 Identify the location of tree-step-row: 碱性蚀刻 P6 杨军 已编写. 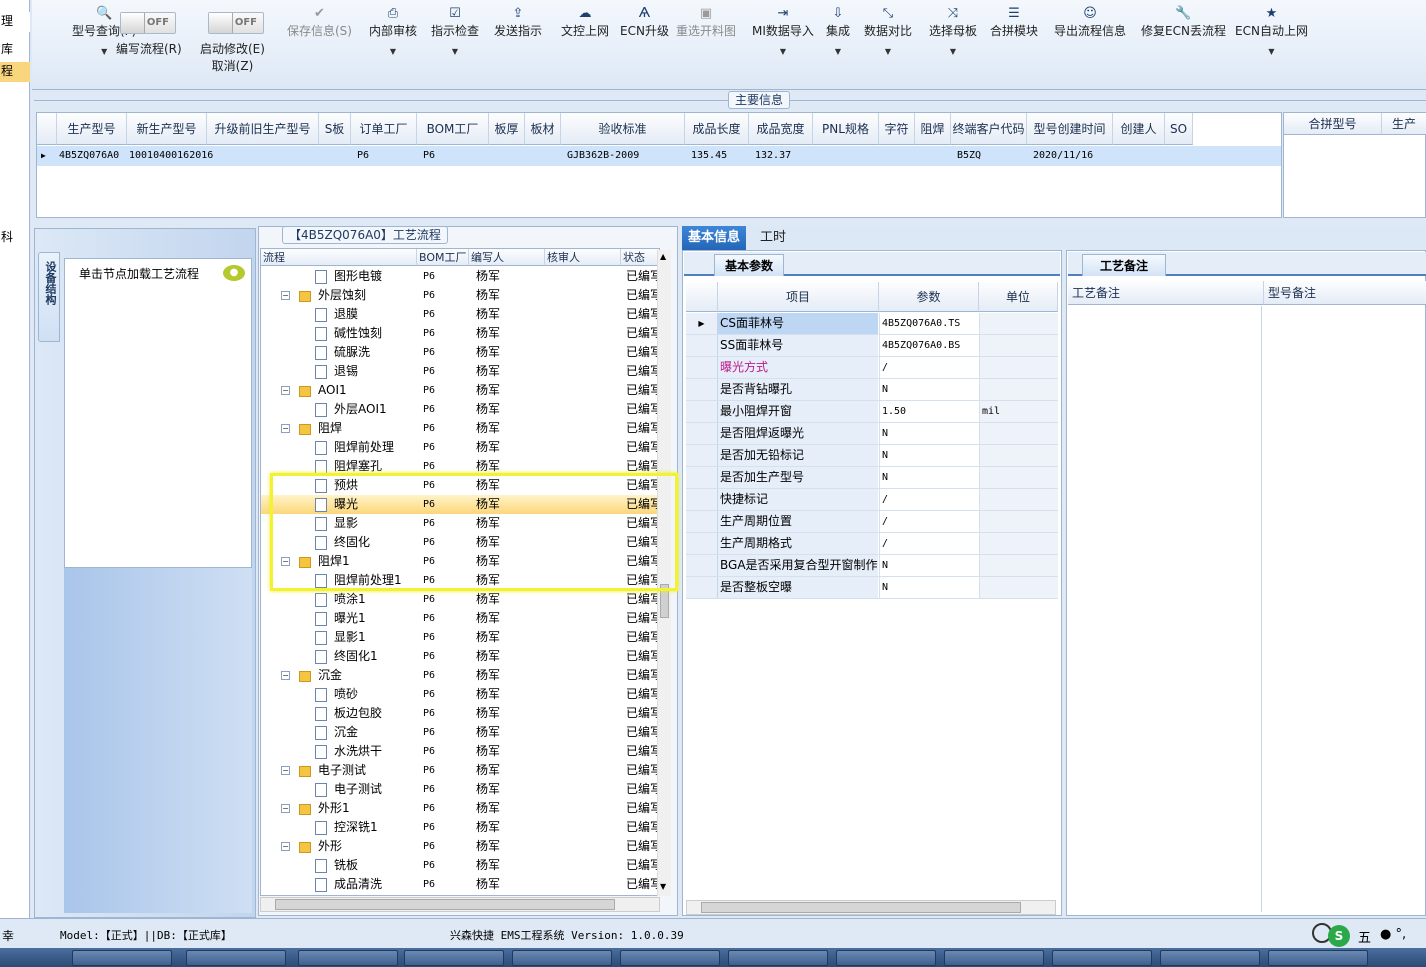
(460, 333).